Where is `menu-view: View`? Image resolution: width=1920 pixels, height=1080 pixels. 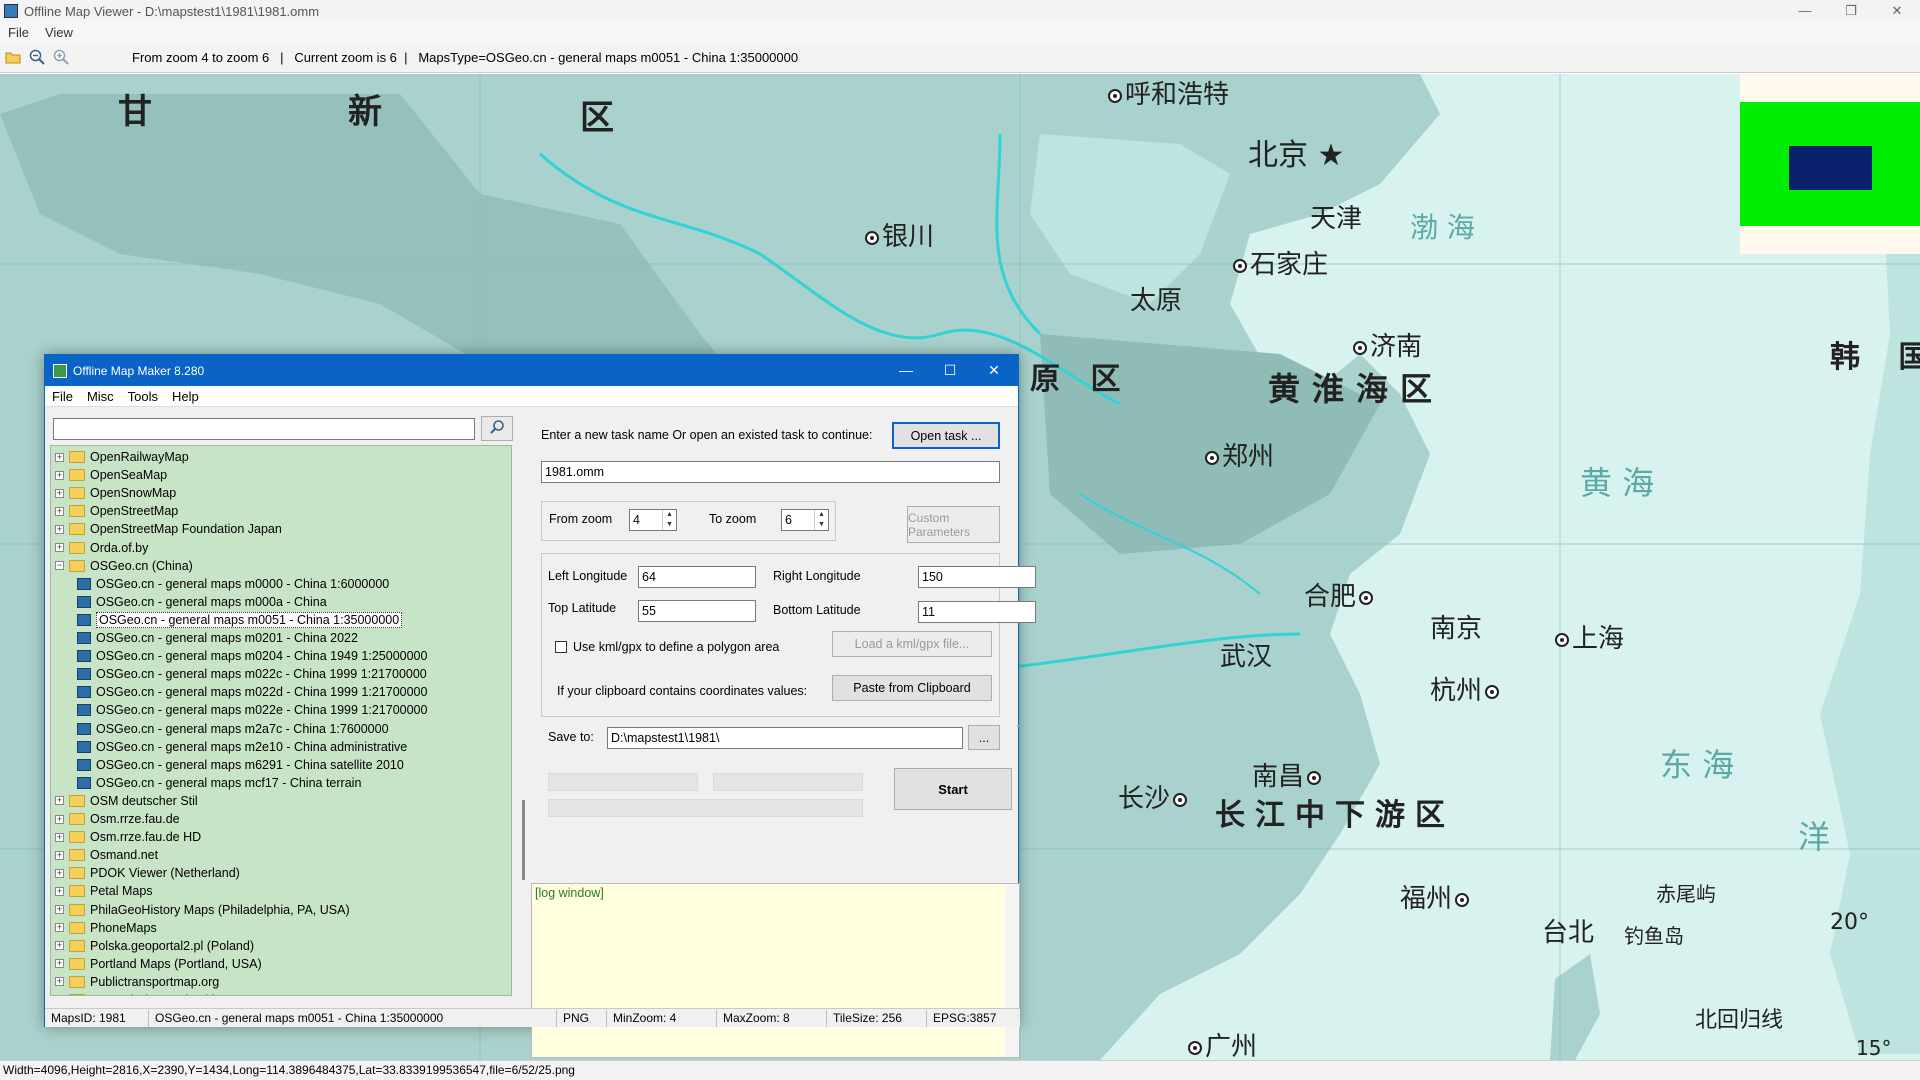
menu-view: View is located at coordinates (59, 32).